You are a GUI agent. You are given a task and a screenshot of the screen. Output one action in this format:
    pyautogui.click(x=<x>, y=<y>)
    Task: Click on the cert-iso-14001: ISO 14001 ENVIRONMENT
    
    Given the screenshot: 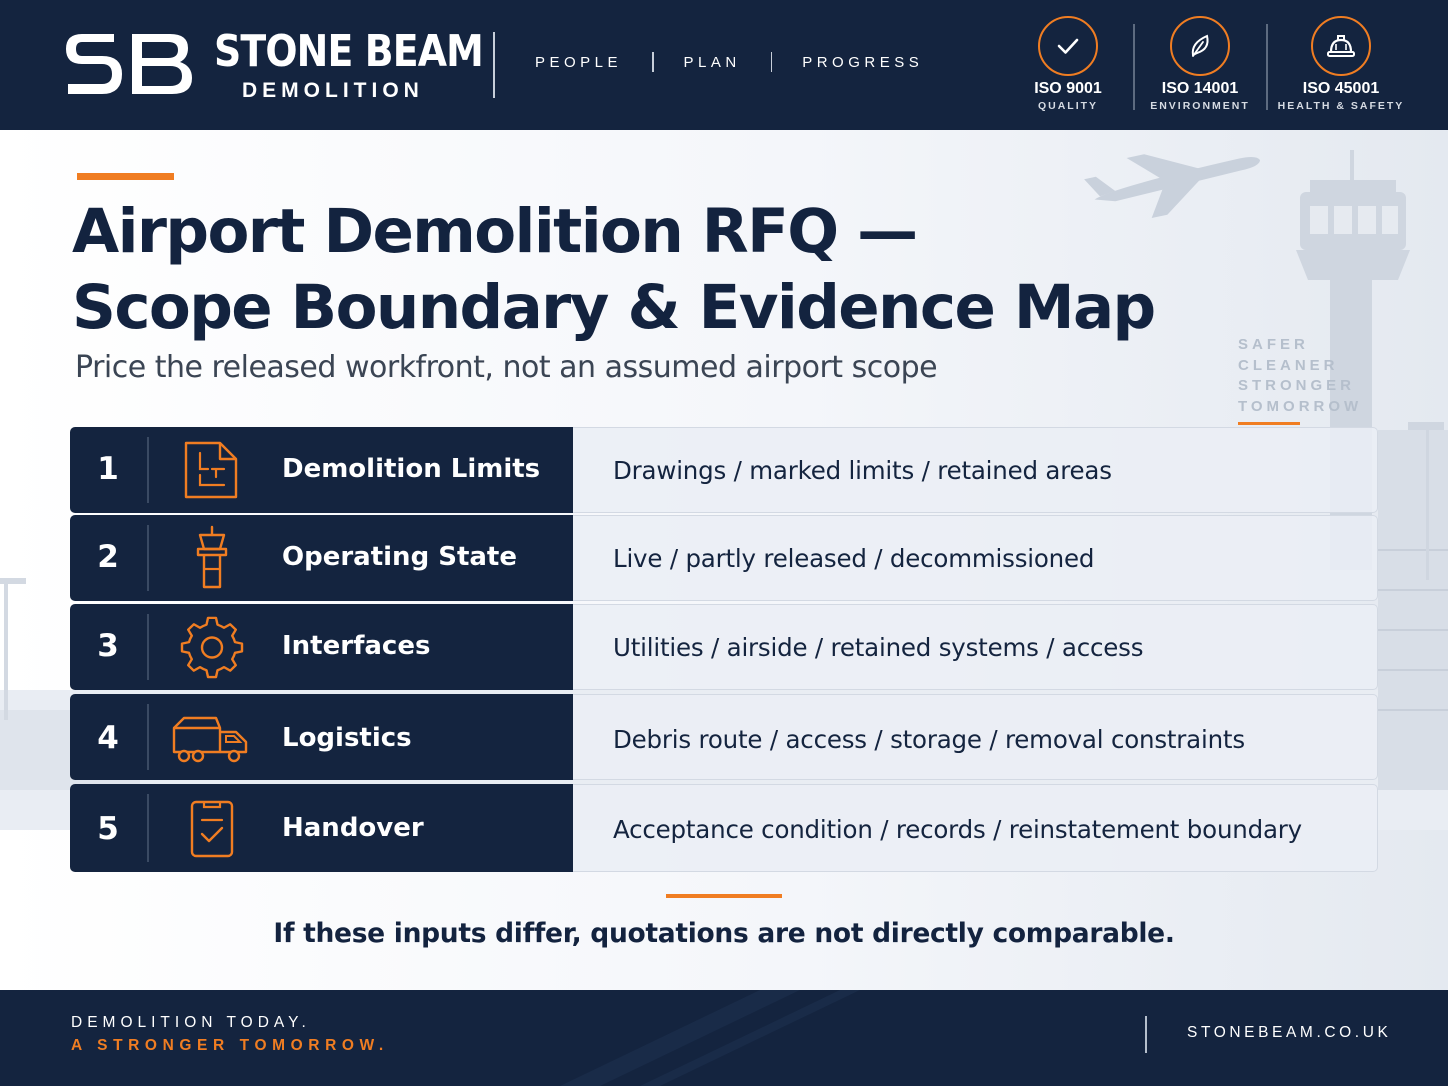 What is the action you would take?
    pyautogui.click(x=1200, y=68)
    